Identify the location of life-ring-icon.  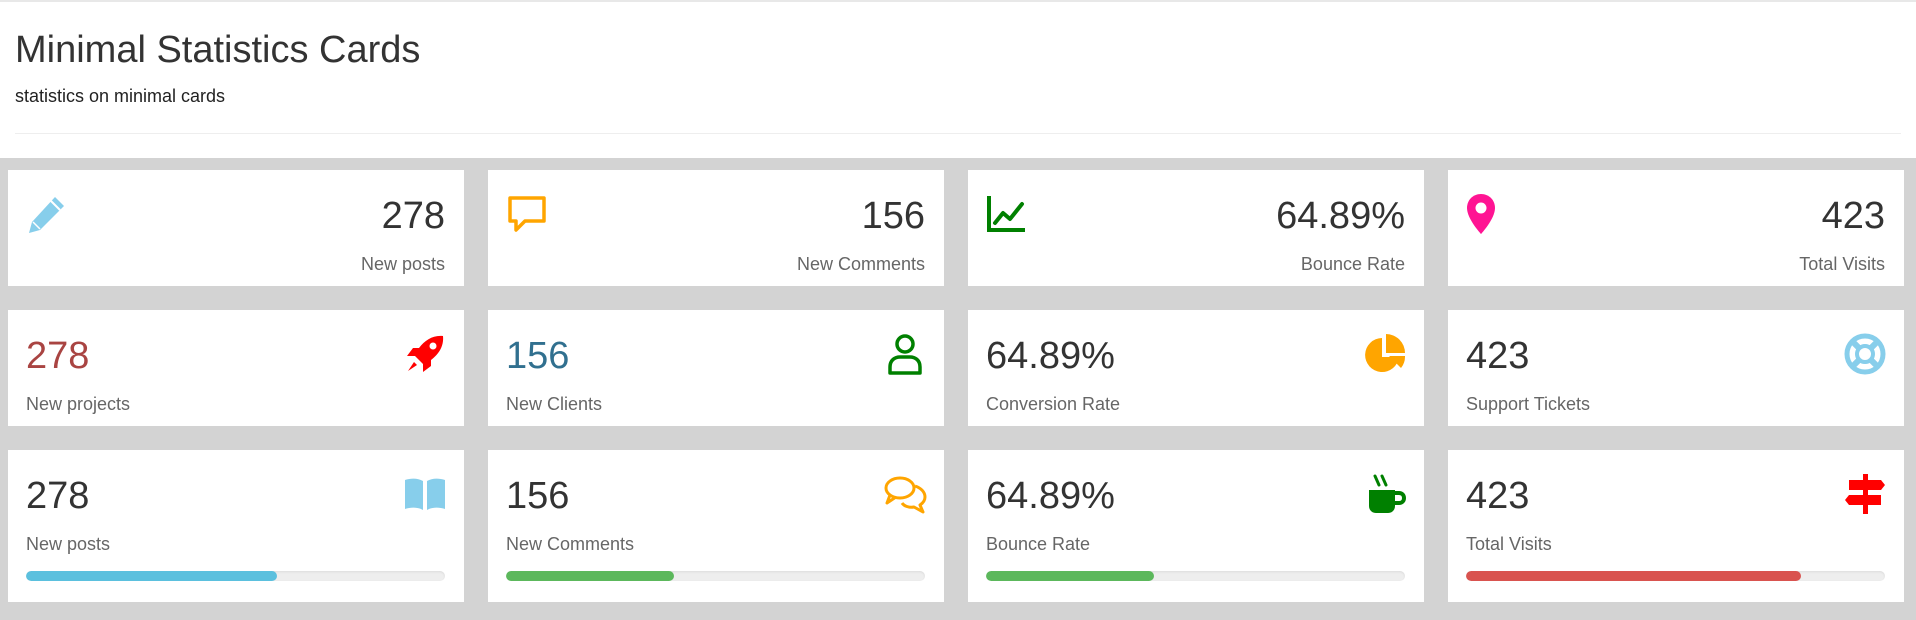
(1865, 354).